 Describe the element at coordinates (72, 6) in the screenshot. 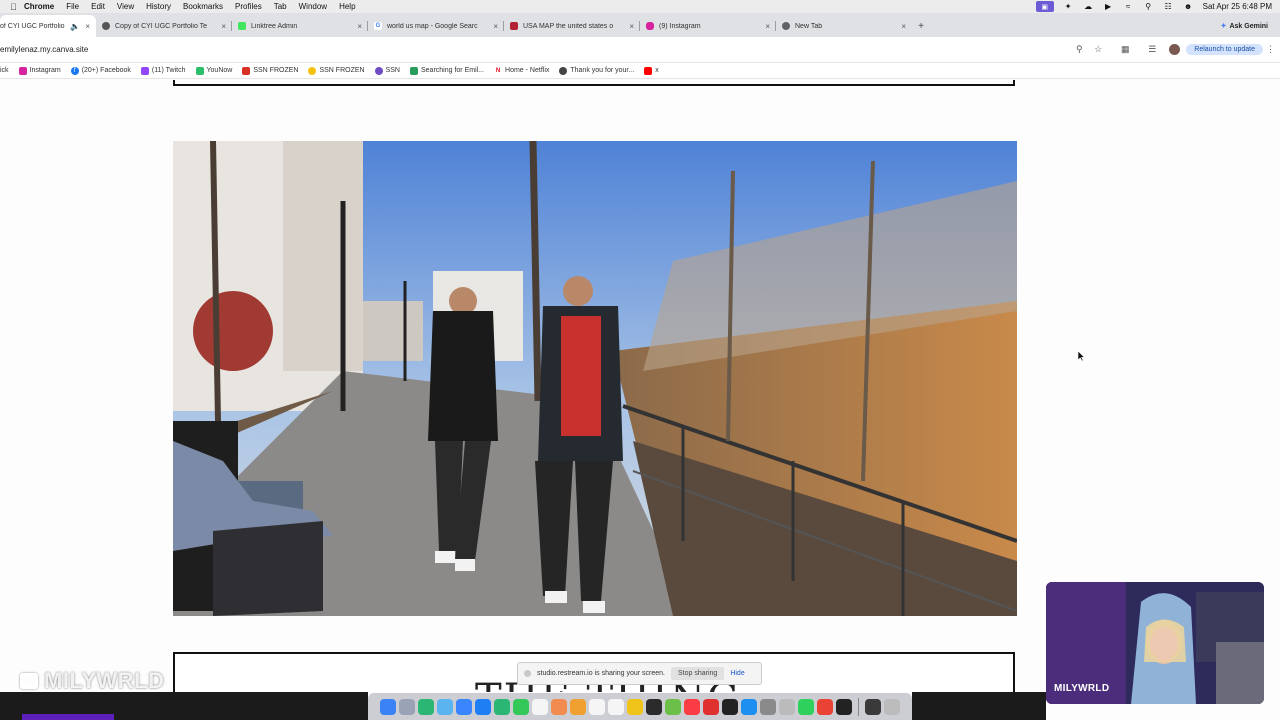

I see `menu-file: File` at that location.